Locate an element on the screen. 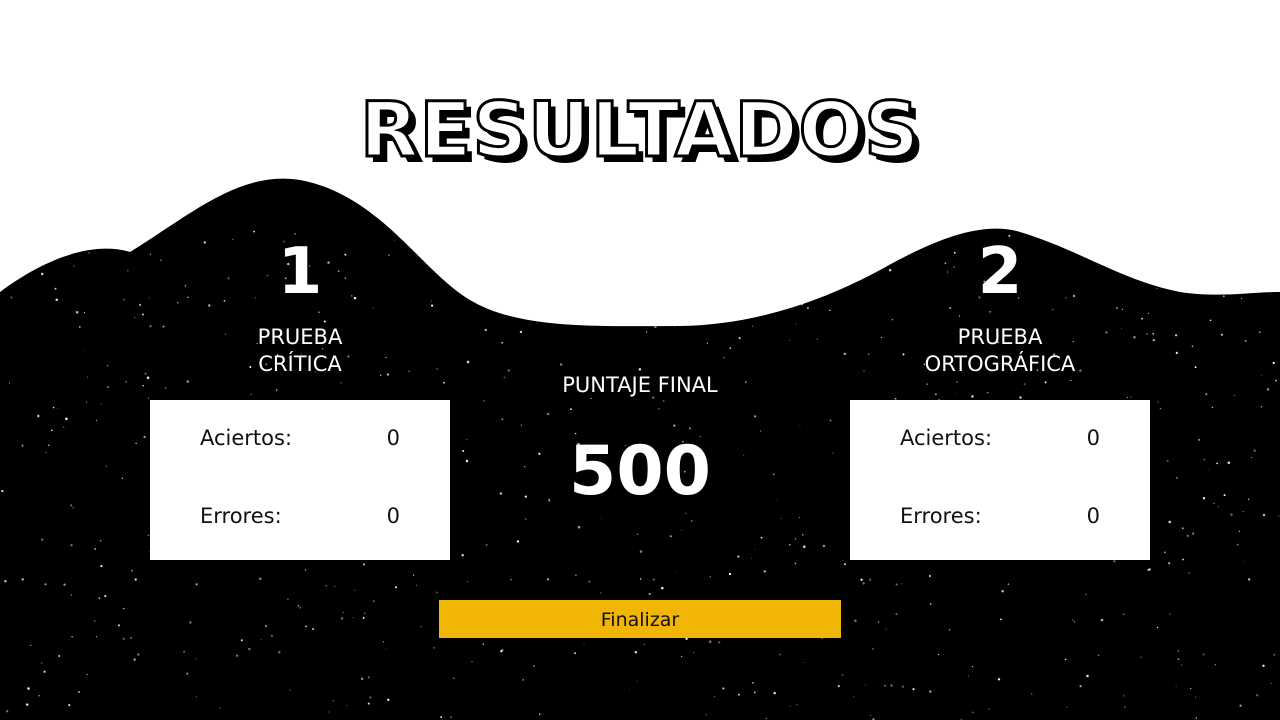 This screenshot has width=1280, height=720. test2-label-line2: ORTOGRÁFICA is located at coordinates (1000, 364).